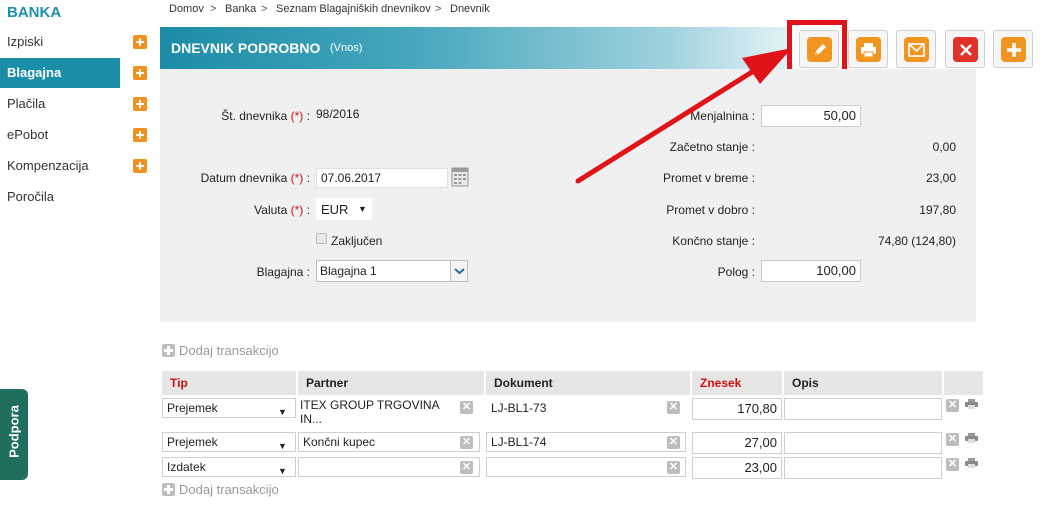 This screenshot has width=1054, height=506. What do you see at coordinates (34, 12) in the screenshot?
I see `sidebar-brand: BANKA` at bounding box center [34, 12].